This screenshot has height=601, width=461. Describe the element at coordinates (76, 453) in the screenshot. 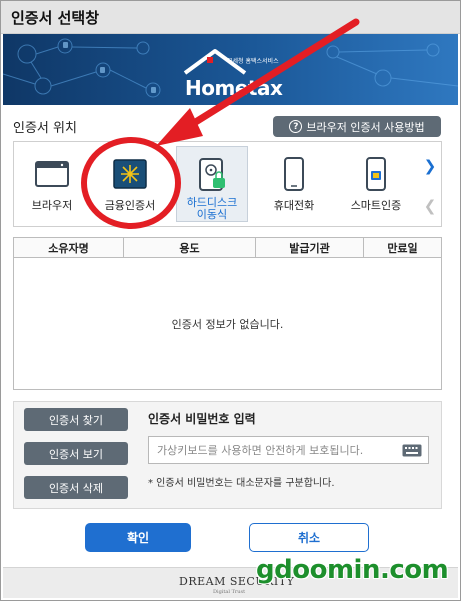

I see `view-cert-button: 인증서 보기` at that location.